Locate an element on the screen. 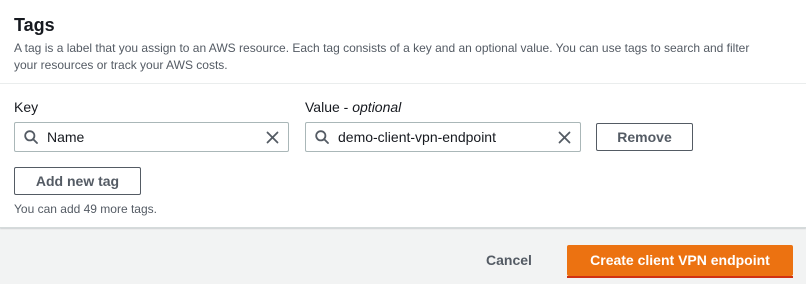  value-label-text: Value is located at coordinates (322, 107).